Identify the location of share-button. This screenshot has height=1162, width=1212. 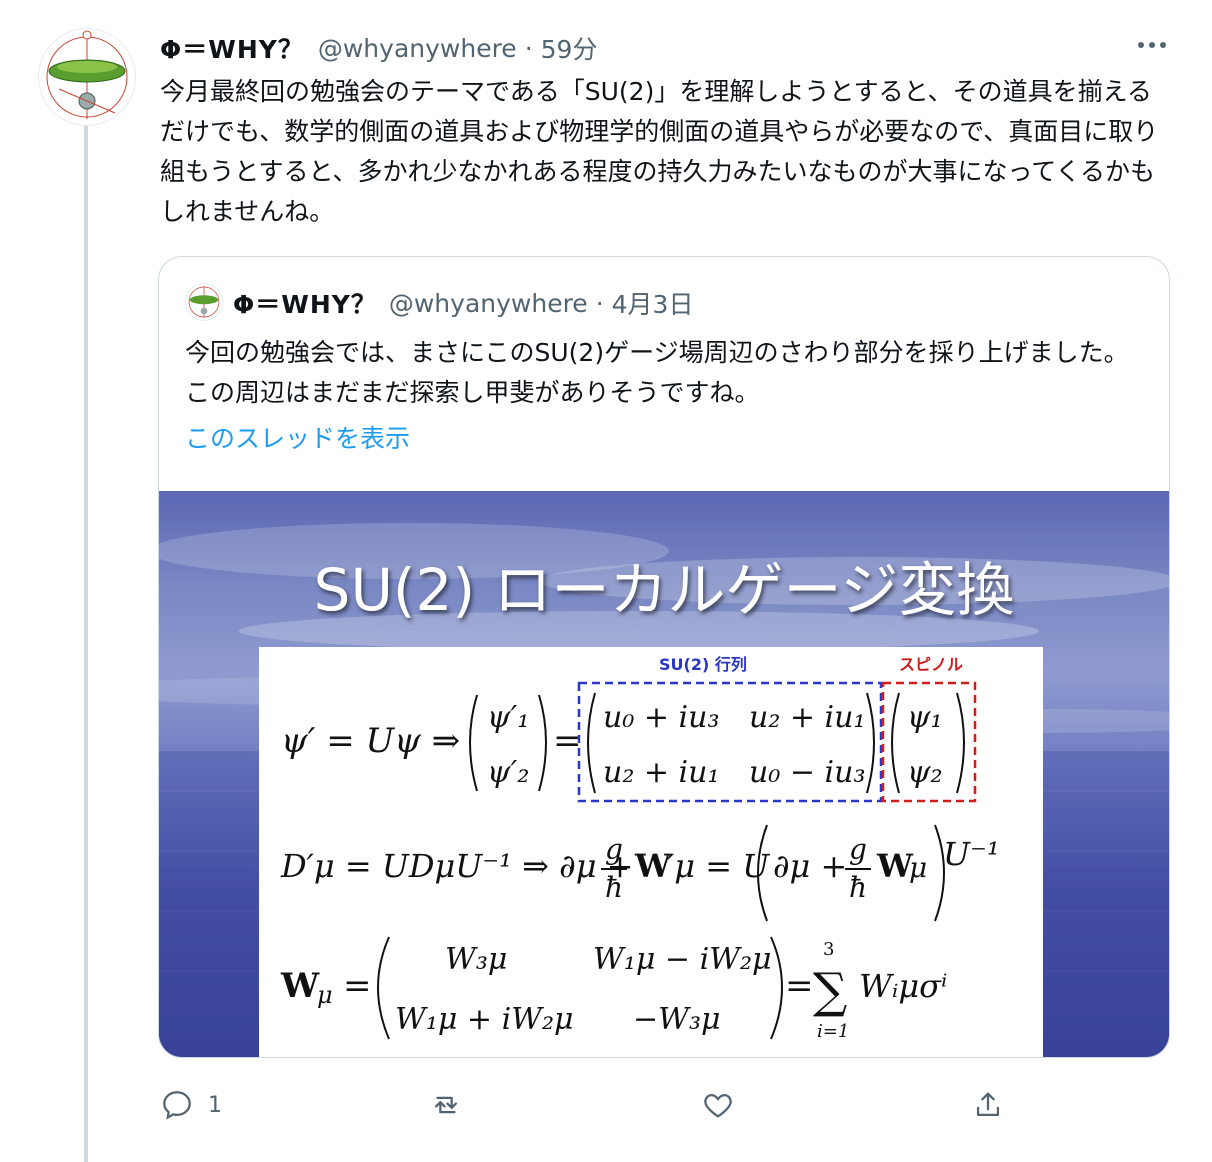
(988, 1105).